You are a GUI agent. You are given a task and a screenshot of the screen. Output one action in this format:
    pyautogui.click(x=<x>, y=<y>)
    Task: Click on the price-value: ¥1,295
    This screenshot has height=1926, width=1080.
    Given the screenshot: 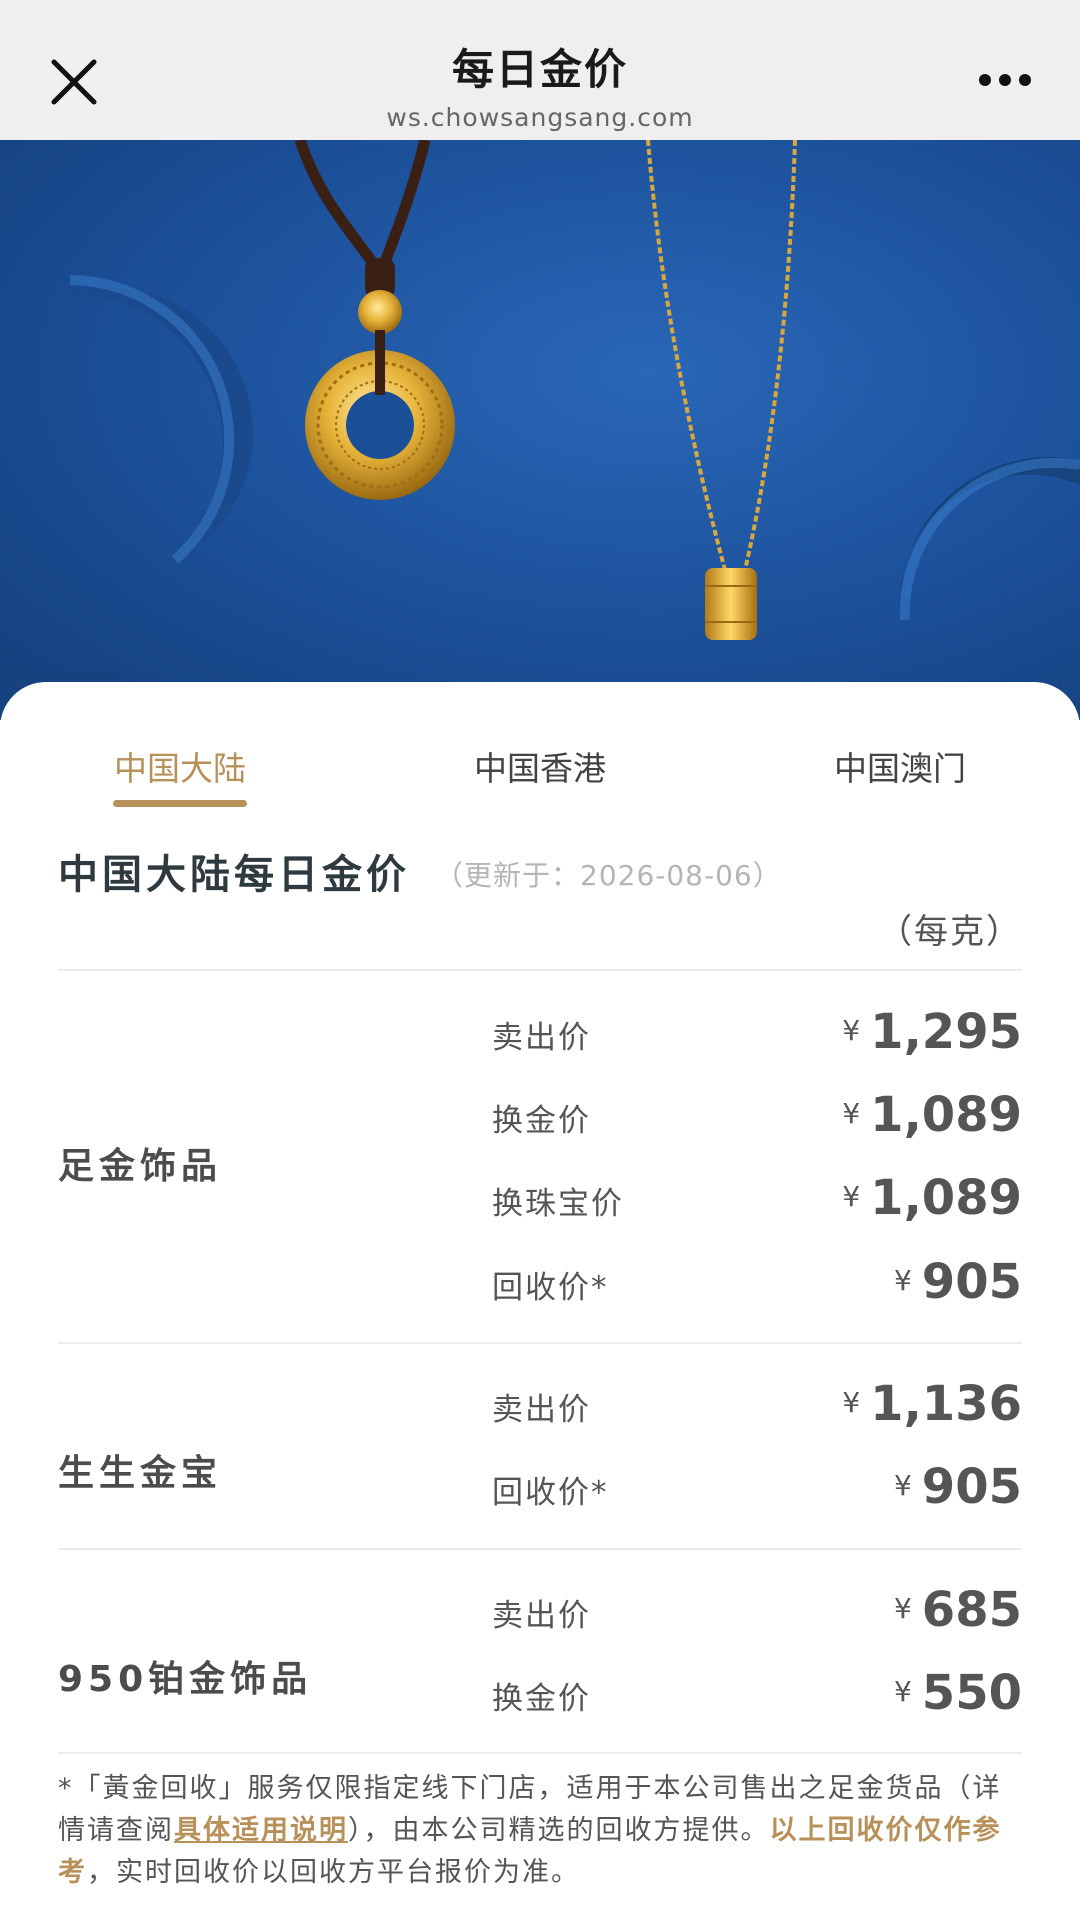 What is the action you would take?
    pyautogui.click(x=932, y=1032)
    